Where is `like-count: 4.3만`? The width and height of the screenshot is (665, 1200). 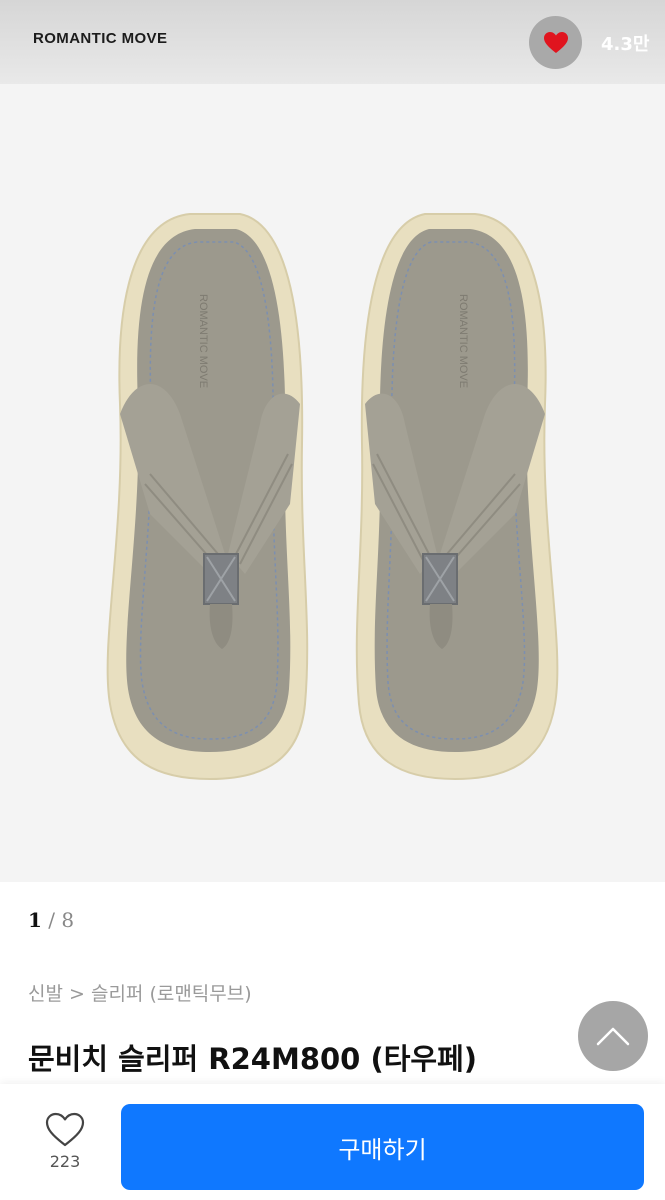 like-count: 4.3만 is located at coordinates (625, 44).